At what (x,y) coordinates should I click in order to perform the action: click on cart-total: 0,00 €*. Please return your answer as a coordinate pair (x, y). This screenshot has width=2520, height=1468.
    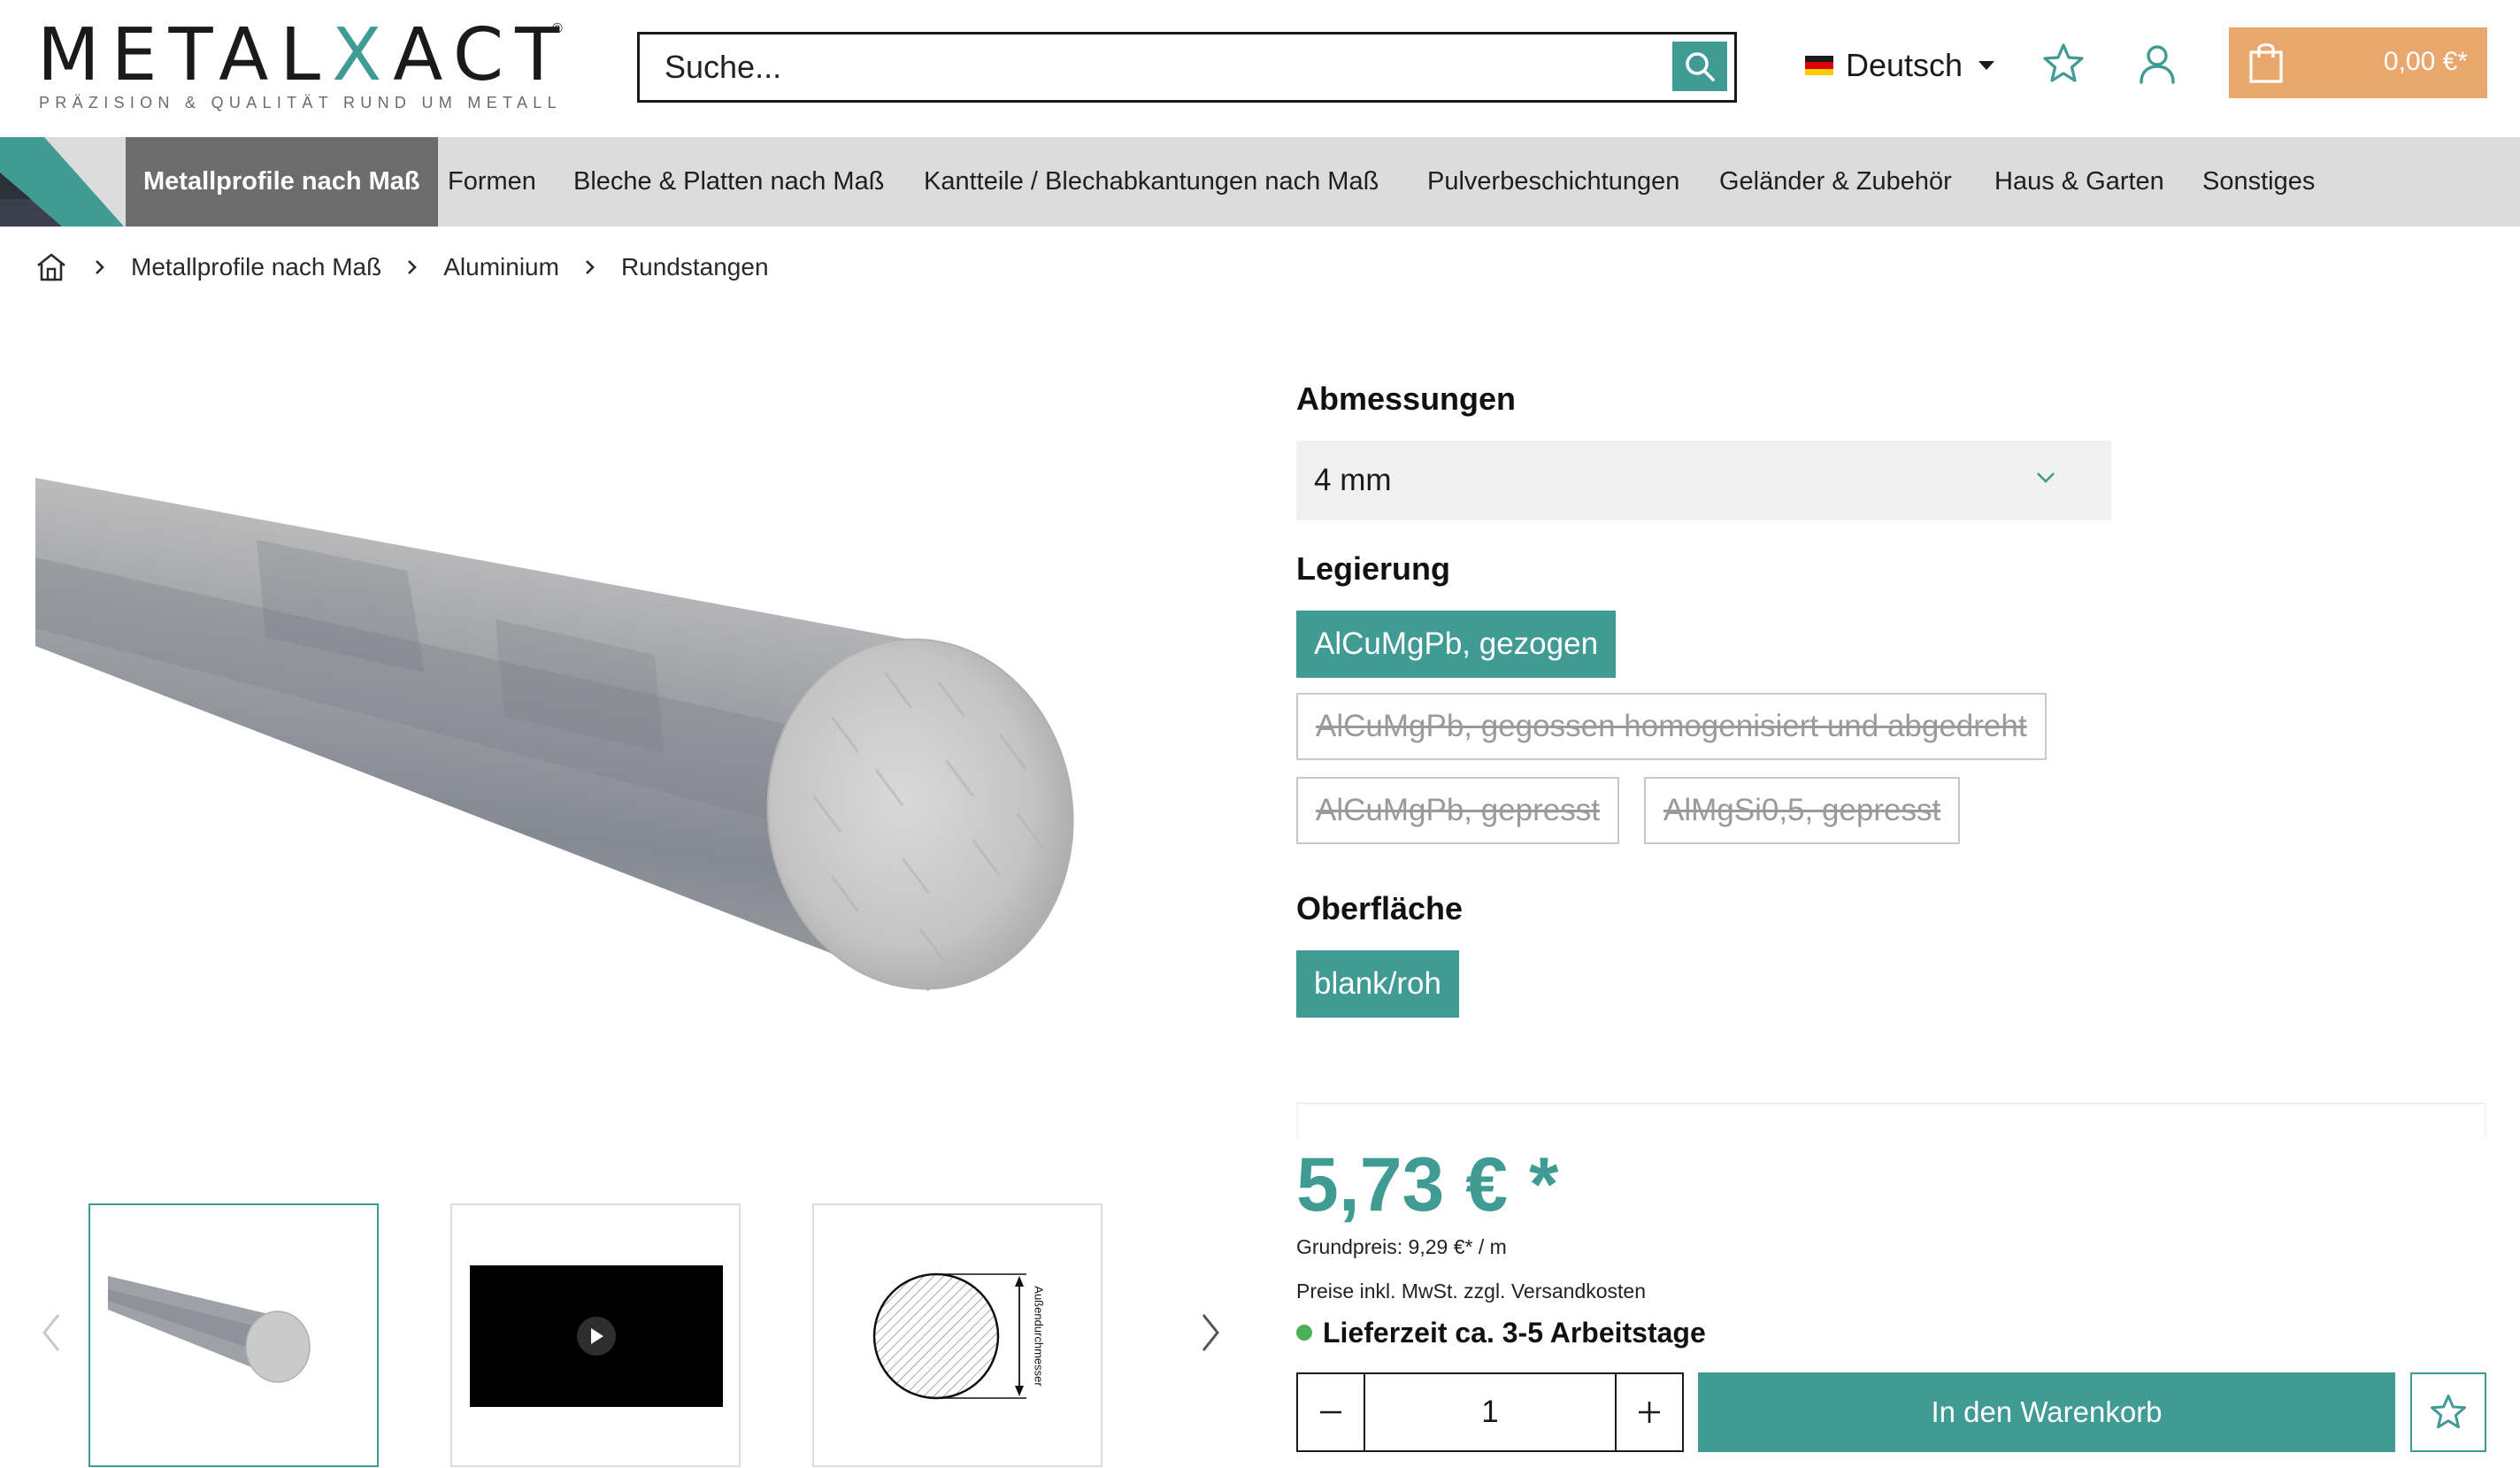
    Looking at the image, I should click on (2425, 61).